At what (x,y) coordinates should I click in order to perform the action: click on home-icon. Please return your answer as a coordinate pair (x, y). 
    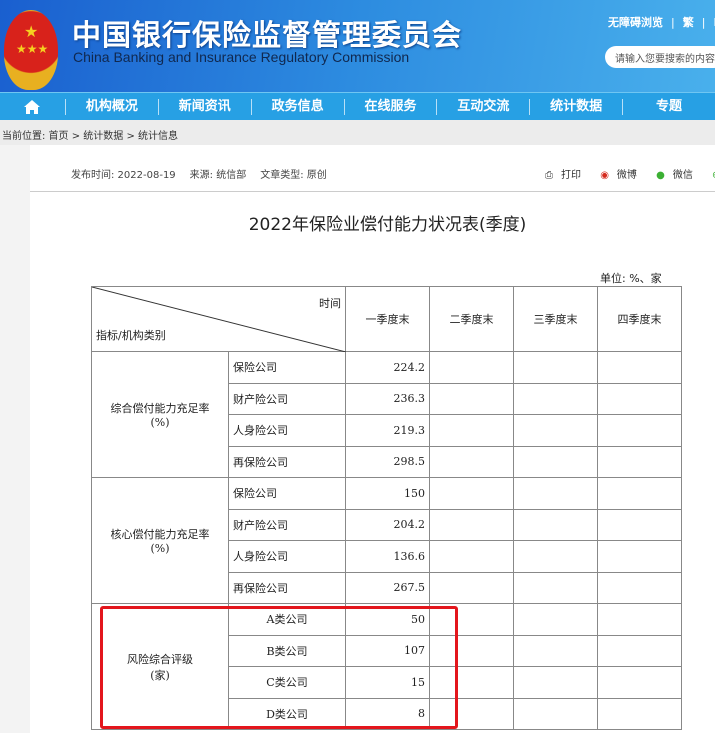
    Looking at the image, I should click on (32, 107).